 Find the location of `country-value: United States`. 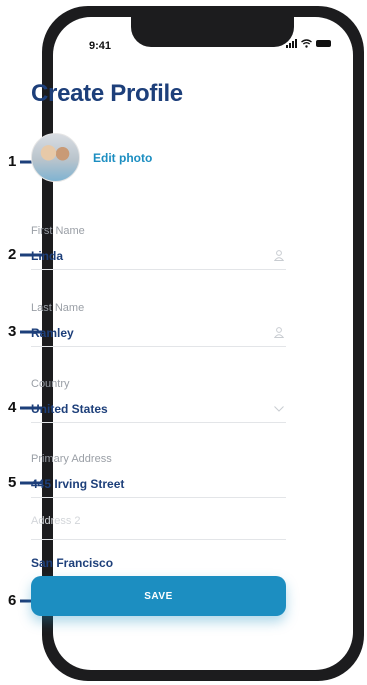

country-value: United States is located at coordinates (69, 409).